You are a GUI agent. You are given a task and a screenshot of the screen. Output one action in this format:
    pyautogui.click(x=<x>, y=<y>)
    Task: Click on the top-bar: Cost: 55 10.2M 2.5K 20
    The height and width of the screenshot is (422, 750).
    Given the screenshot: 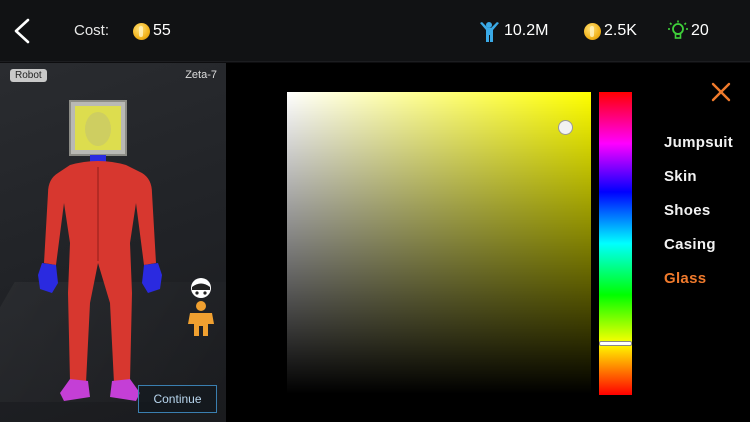 What is the action you would take?
    pyautogui.click(x=375, y=31)
    